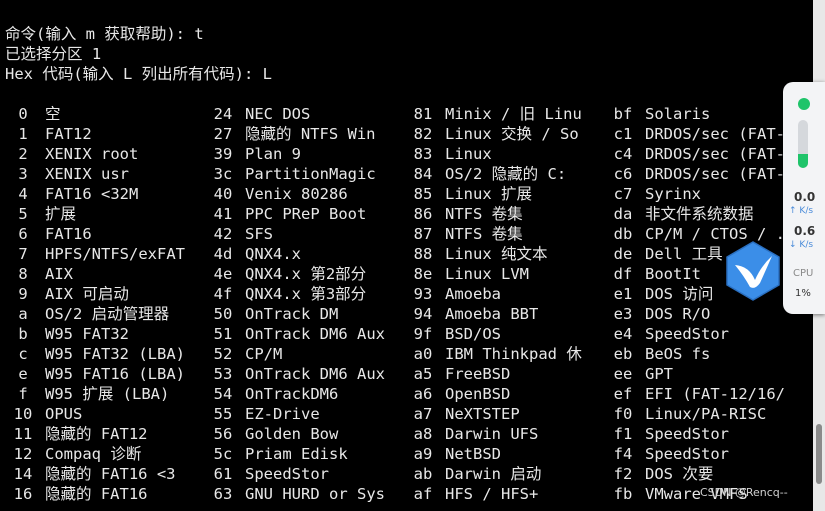 This screenshot has height=511, width=825. Describe the element at coordinates (23, 394) in the screenshot. I see `partition-type-code: f` at that location.